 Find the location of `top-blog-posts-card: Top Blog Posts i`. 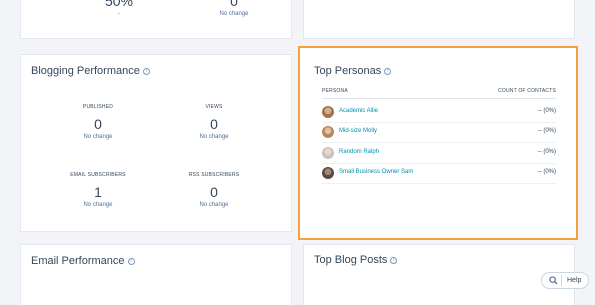

top-blog-posts-card: Top Blog Posts i is located at coordinates (439, 275).